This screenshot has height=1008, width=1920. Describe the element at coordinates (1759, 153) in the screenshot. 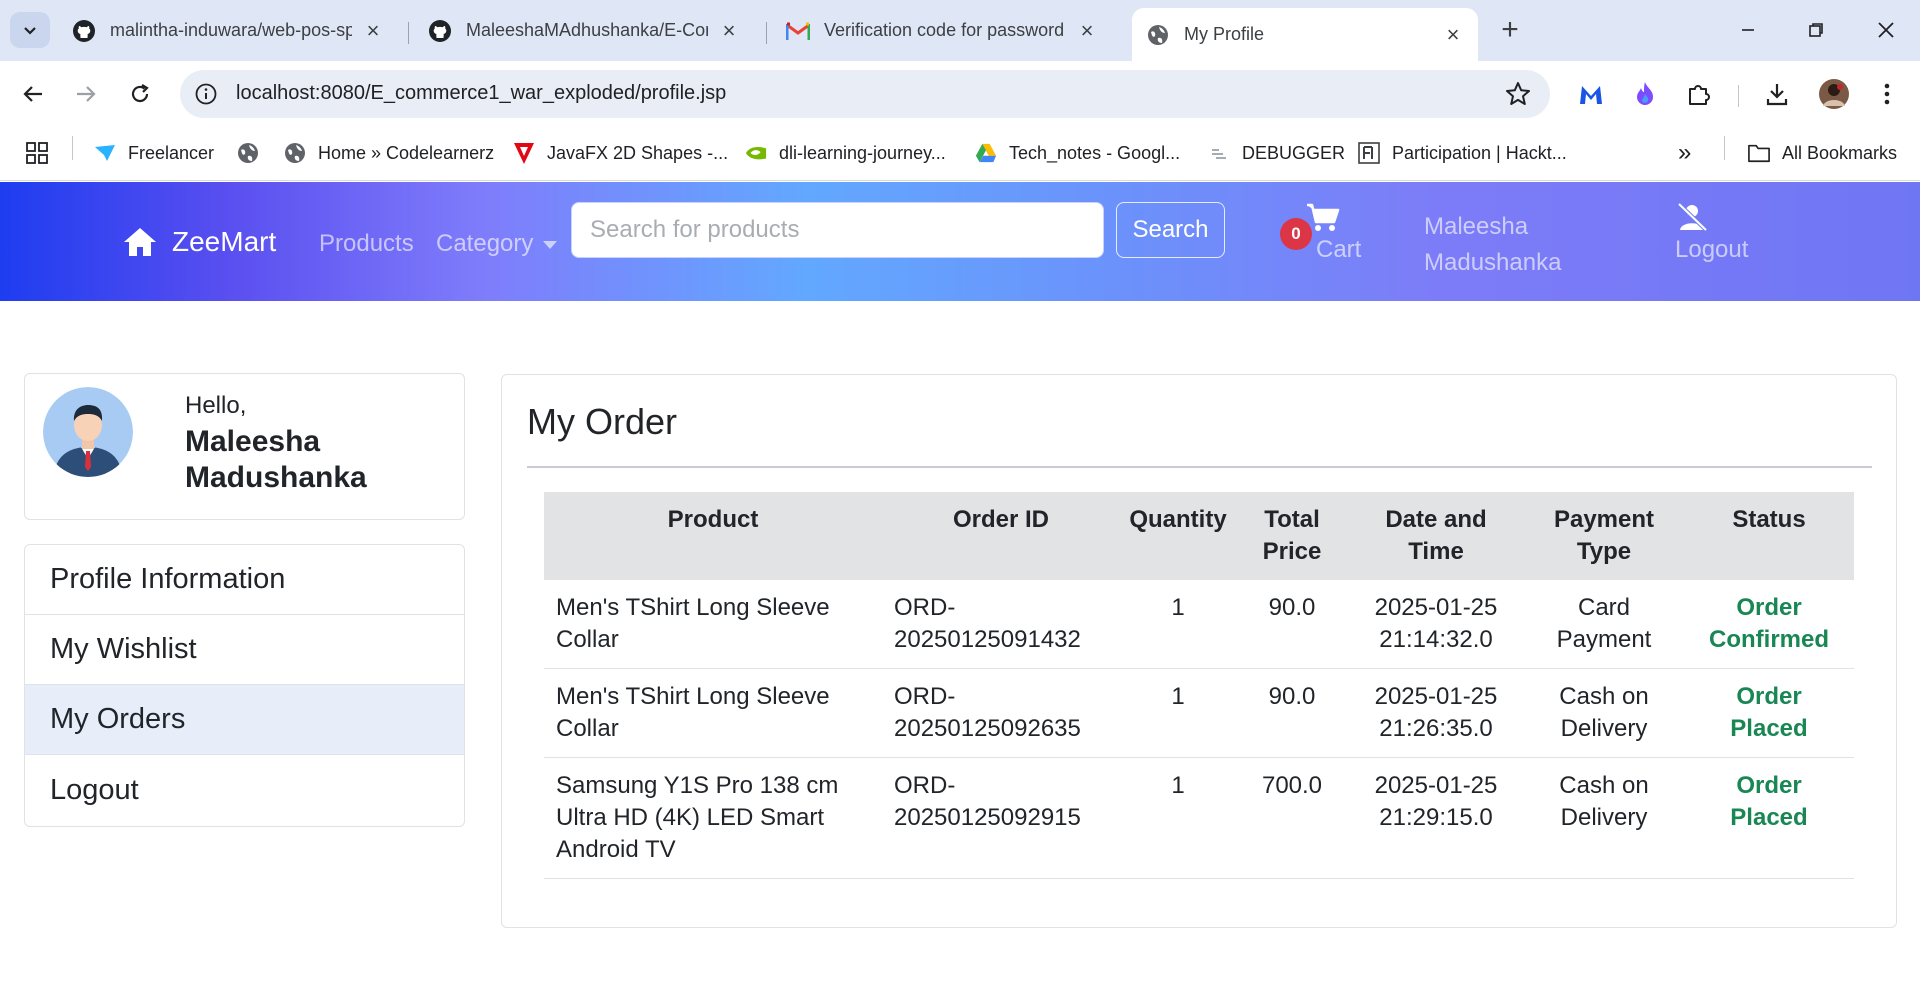

I see `folder-icon` at that location.